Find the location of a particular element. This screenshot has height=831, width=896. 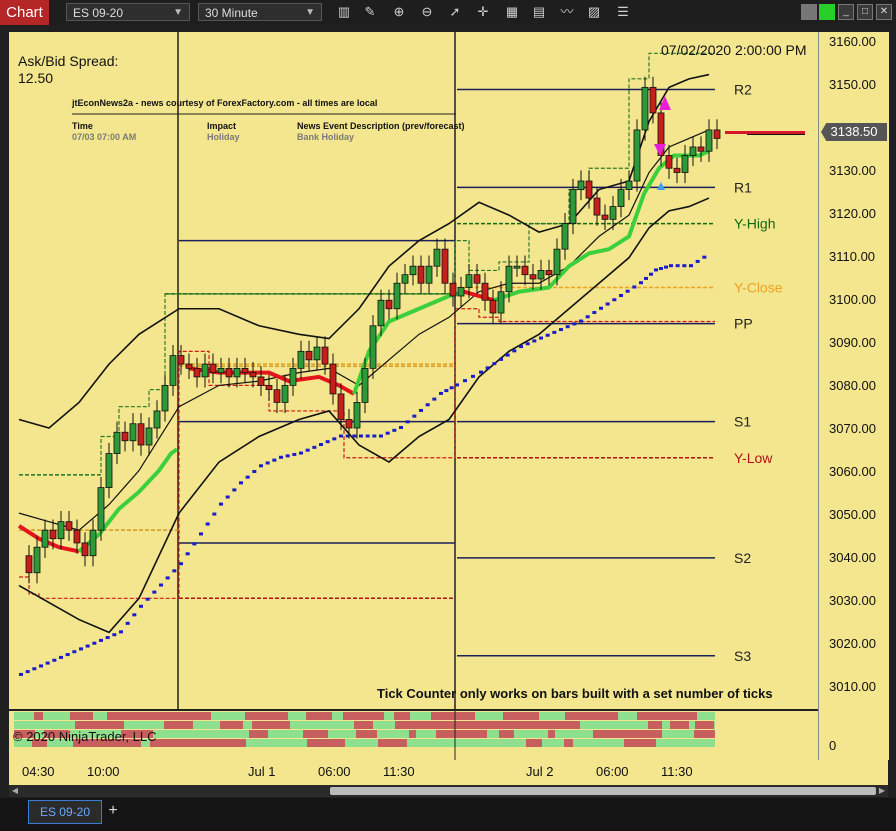

price-axis-tick: 3070.00 is located at coordinates (852, 428).